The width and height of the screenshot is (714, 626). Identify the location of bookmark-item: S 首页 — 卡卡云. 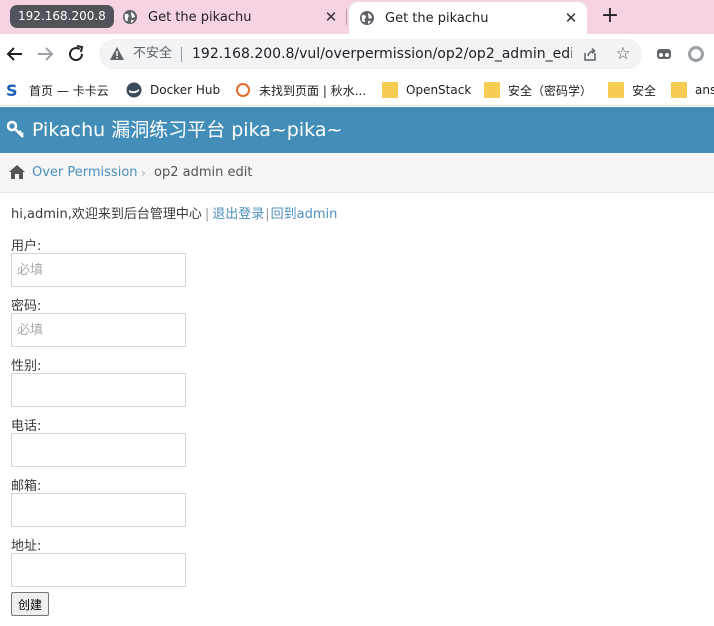
(57, 90).